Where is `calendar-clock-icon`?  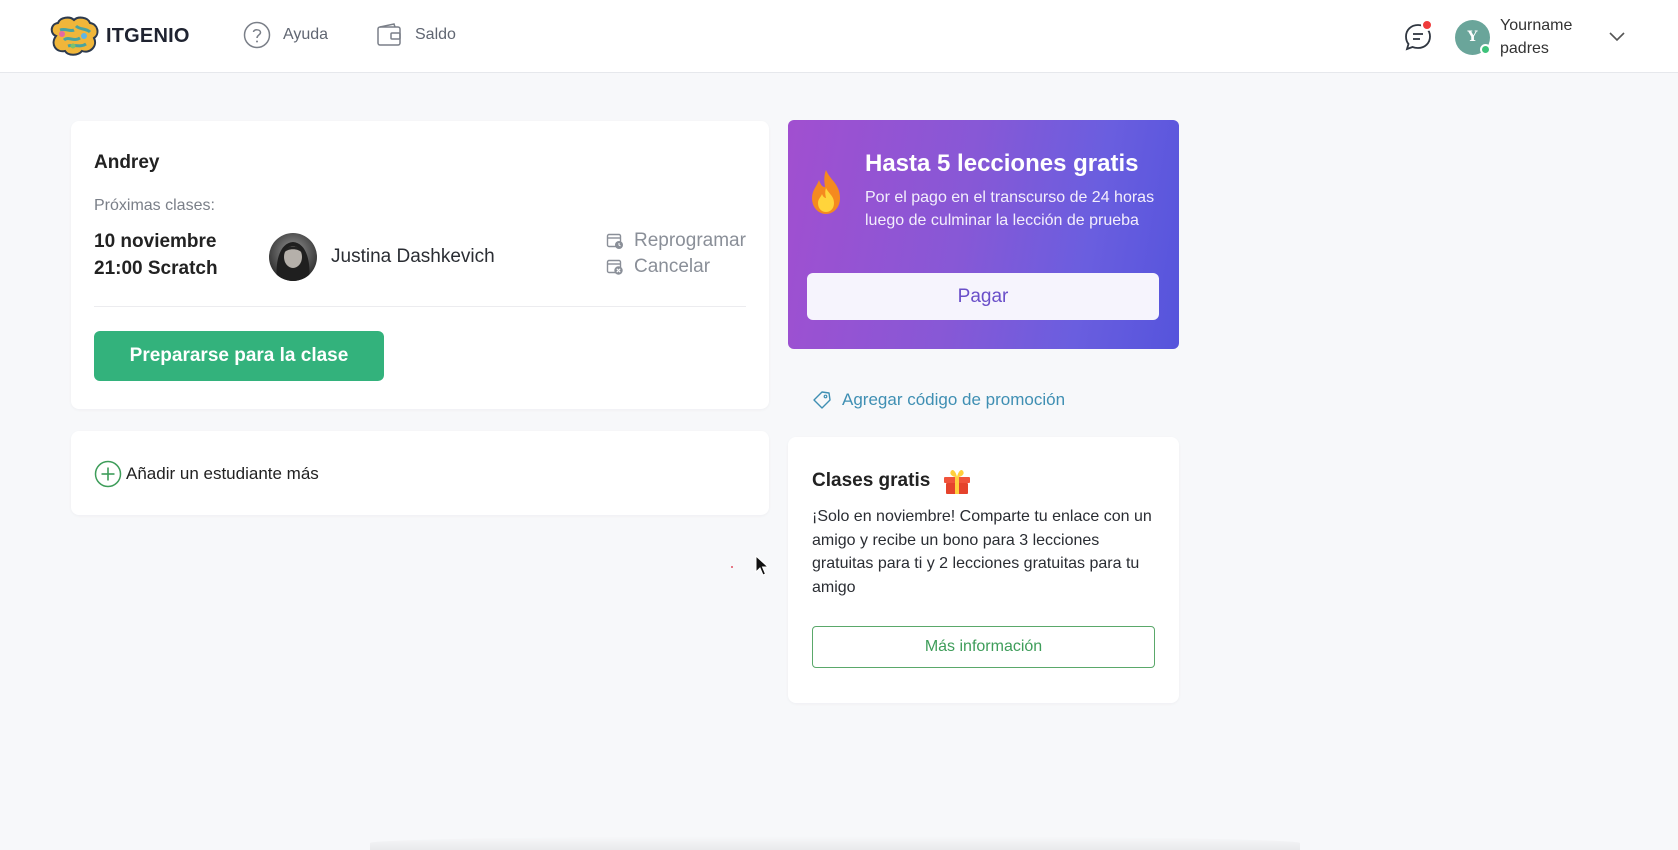 calendar-clock-icon is located at coordinates (614, 241).